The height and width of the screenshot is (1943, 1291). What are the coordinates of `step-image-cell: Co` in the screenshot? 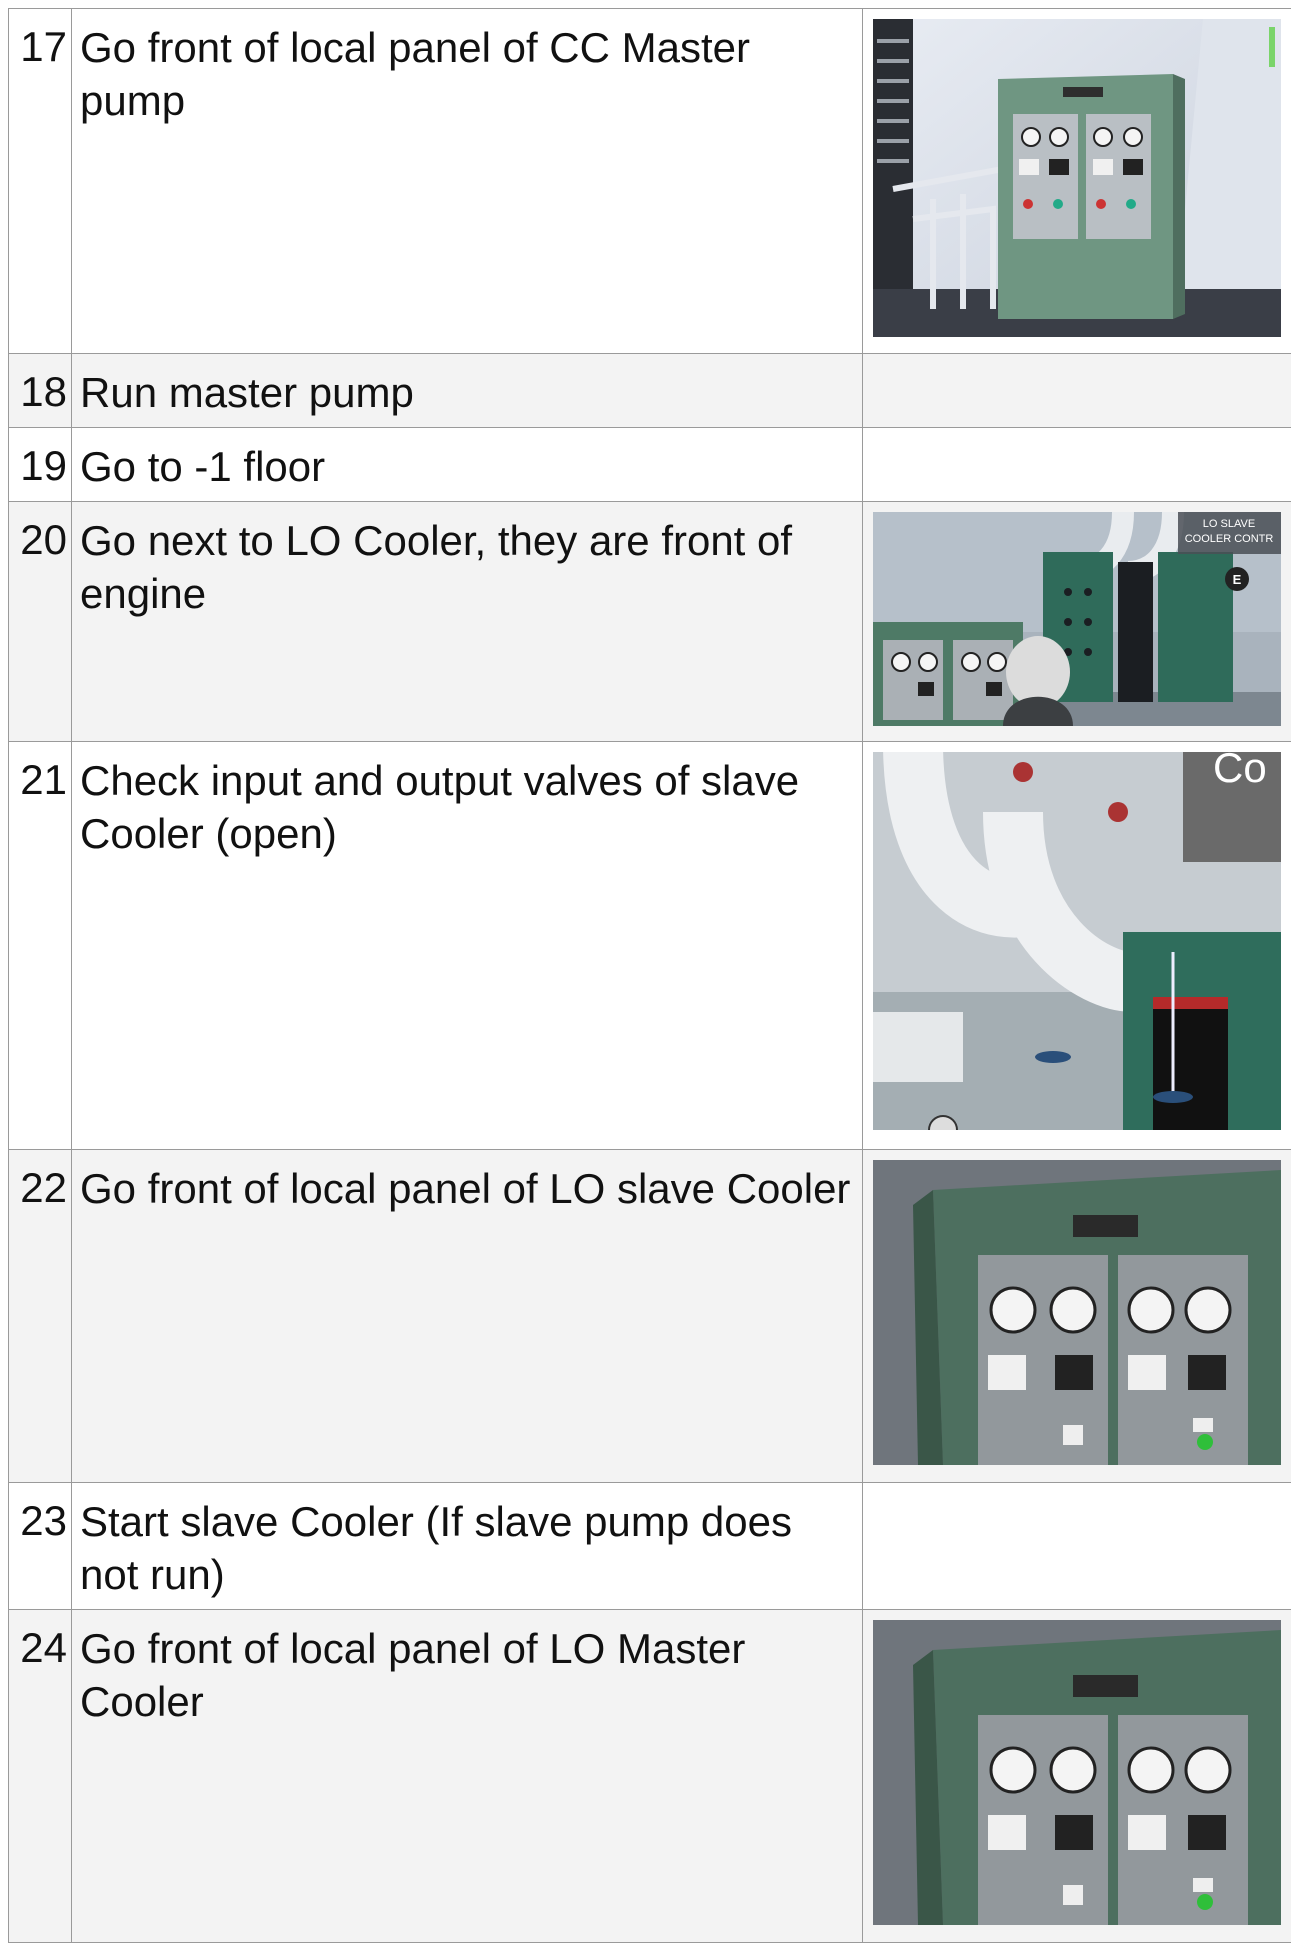 It's located at (1077, 945).